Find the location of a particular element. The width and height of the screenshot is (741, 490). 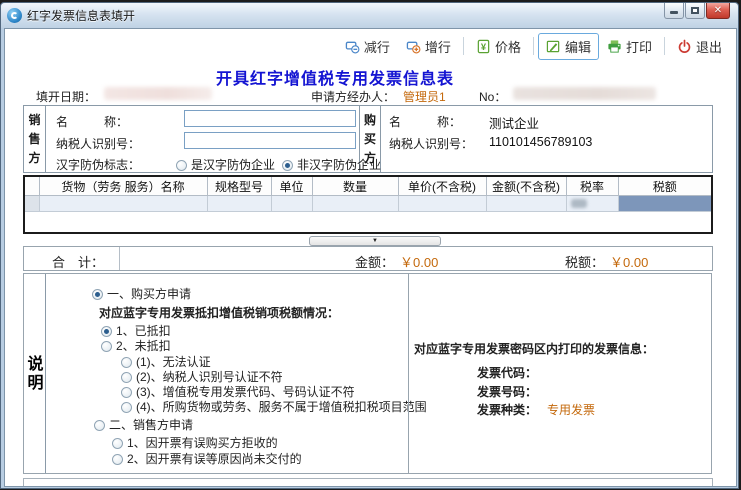

app-icon is located at coordinates (14, 15).